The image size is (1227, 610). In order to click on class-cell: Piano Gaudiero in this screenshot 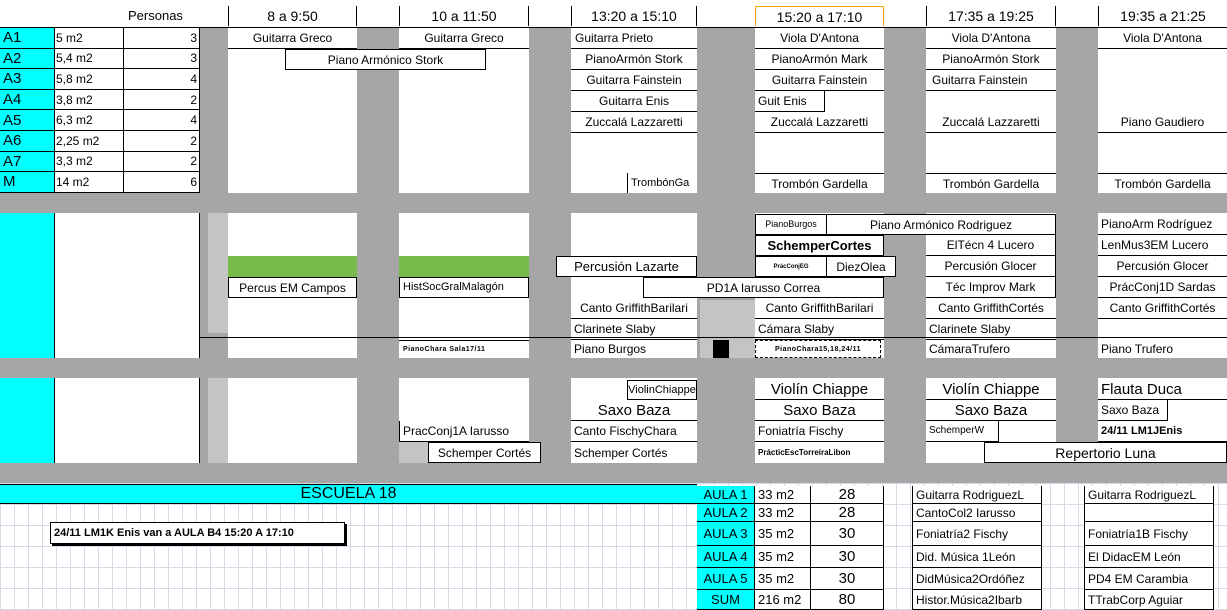, I will do `click(1162, 122)`.